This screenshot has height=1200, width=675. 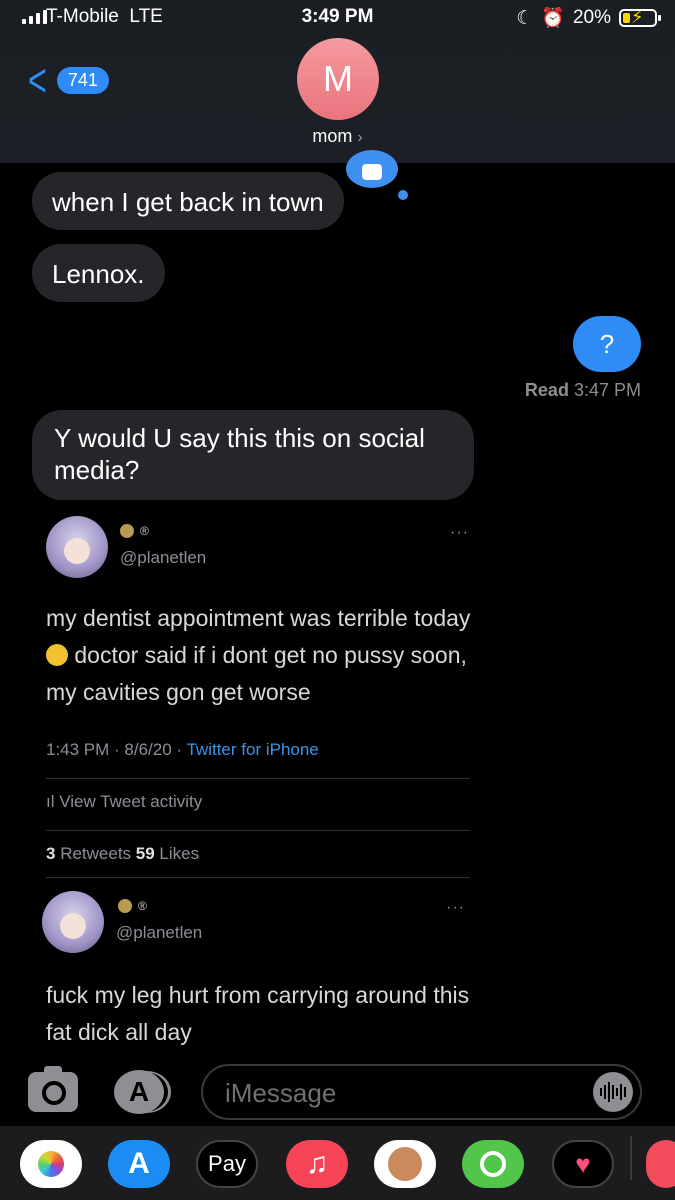 What do you see at coordinates (253, 455) in the screenshot?
I see `message-bubble-incoming: Y would U say this this on social media?` at bounding box center [253, 455].